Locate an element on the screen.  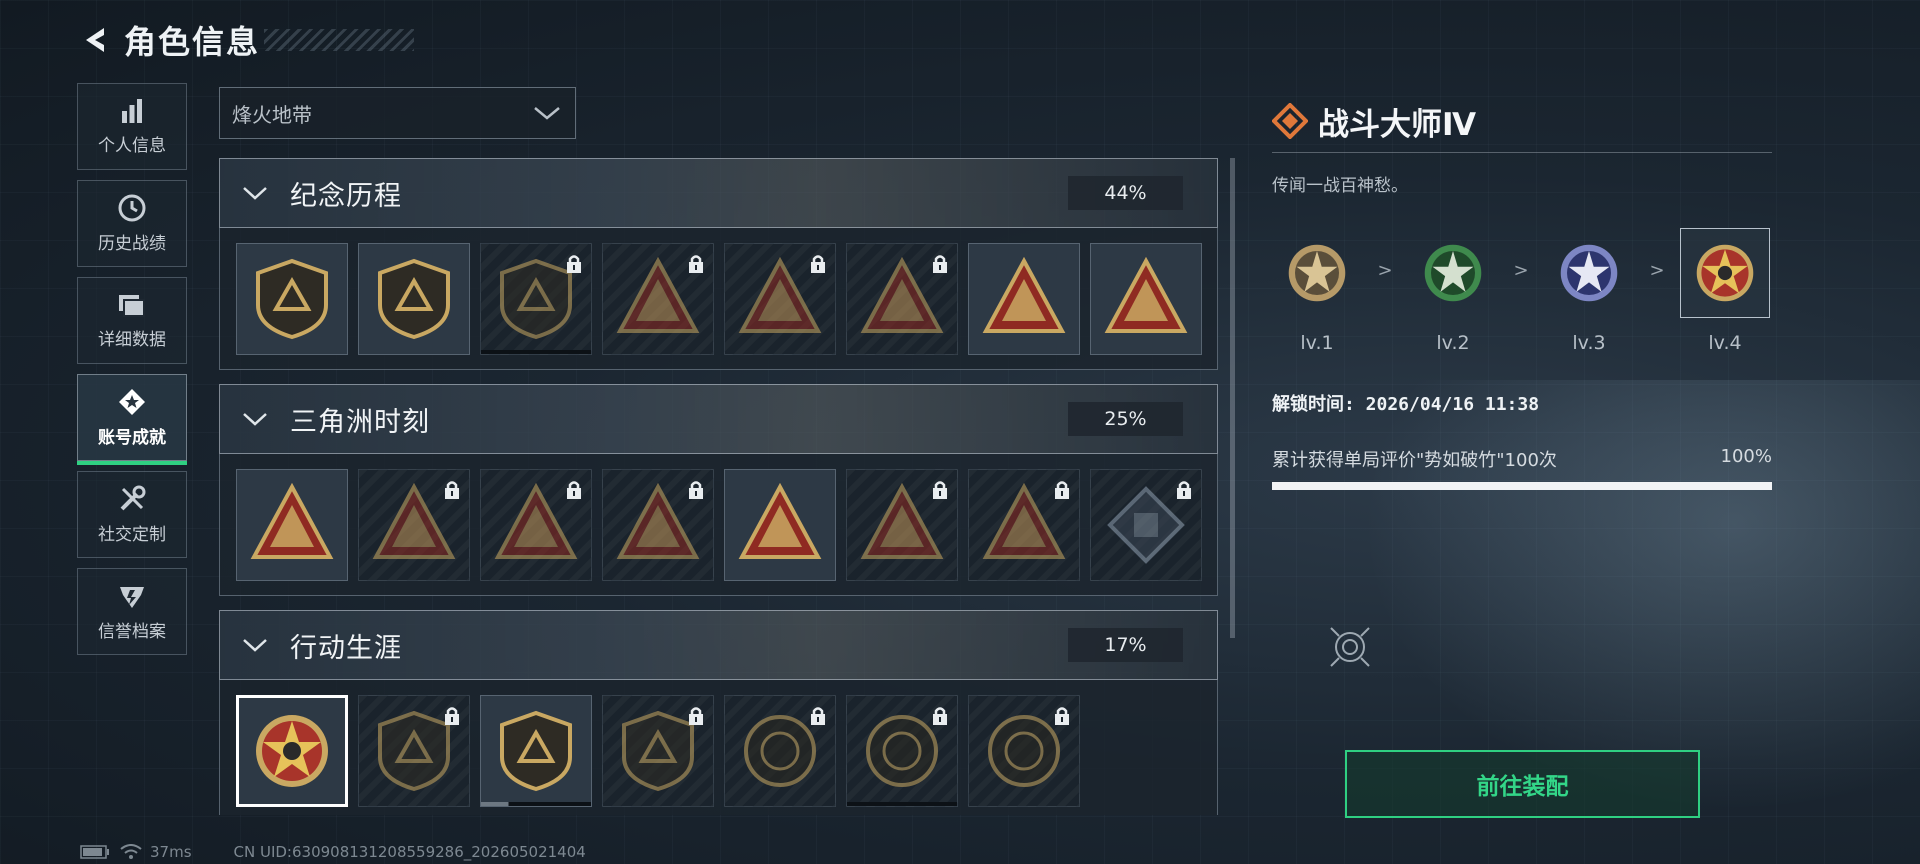
shield-badge-icon is located at coordinates (536, 750).